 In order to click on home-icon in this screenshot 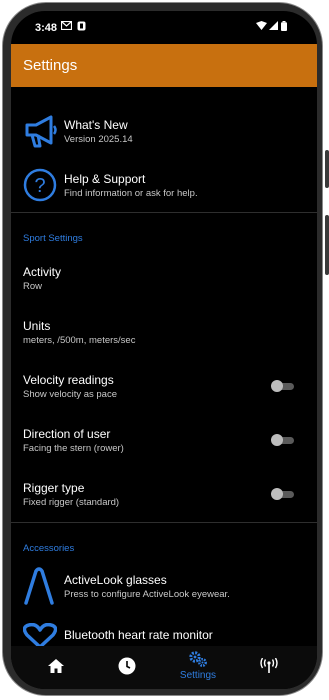, I will do `click(56, 668)`.